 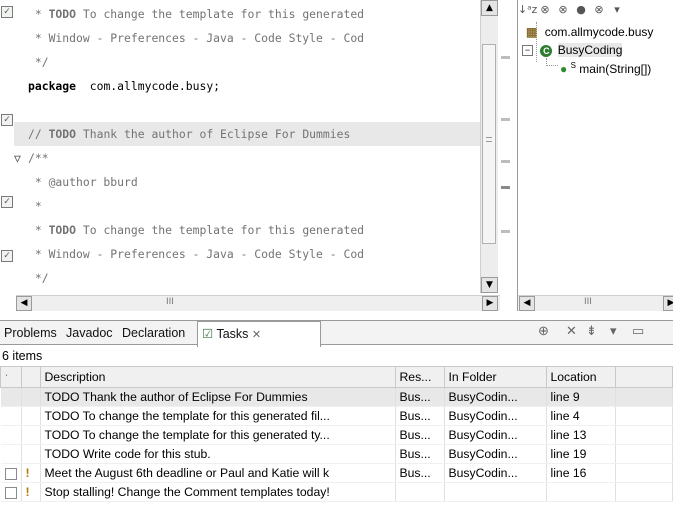 I want to click on col-header-folder: In Folder, so click(x=495, y=377).